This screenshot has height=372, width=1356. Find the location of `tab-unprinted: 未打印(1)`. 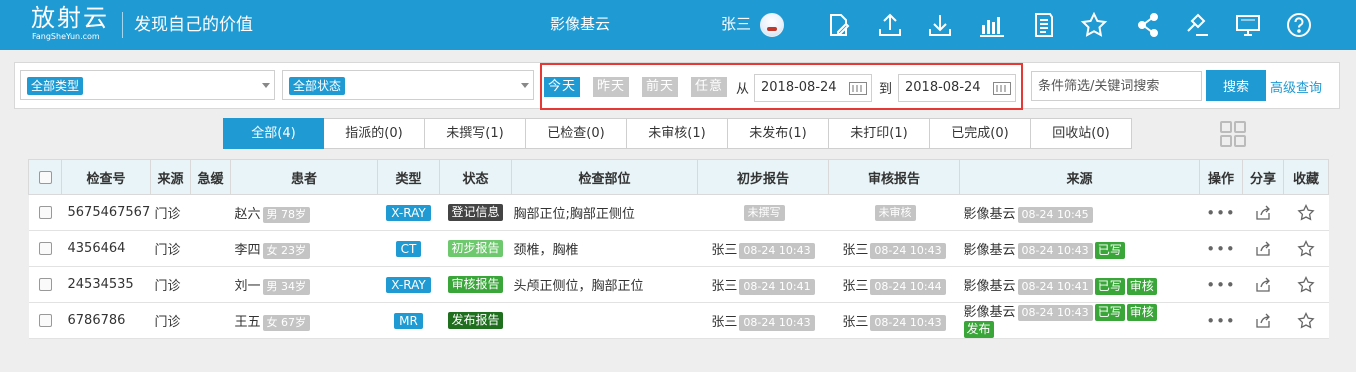

tab-unprinted: 未打印(1) is located at coordinates (879, 133).